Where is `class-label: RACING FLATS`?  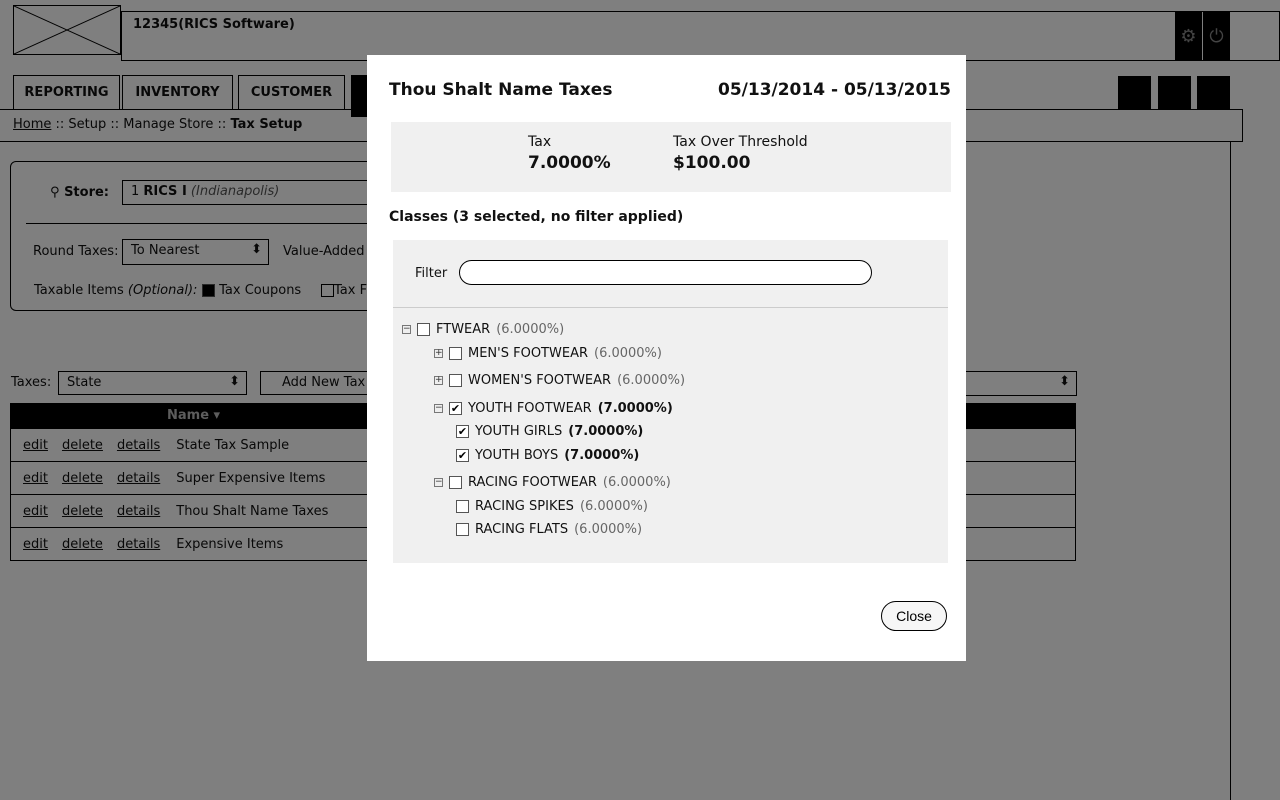
class-label: RACING FLATS is located at coordinates (522, 529).